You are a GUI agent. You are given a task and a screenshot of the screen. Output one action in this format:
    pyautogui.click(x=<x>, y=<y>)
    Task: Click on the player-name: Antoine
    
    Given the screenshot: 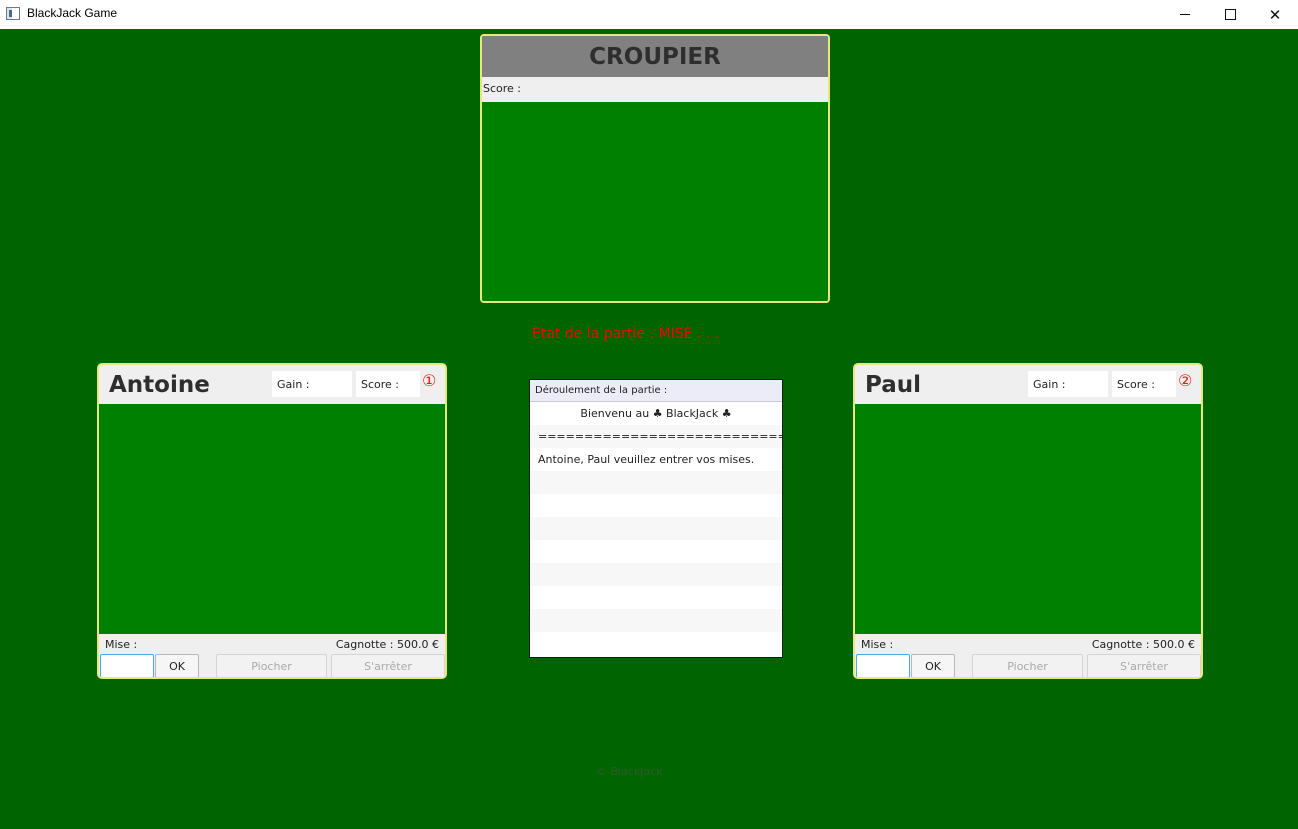 What is the action you would take?
    pyautogui.click(x=159, y=385)
    